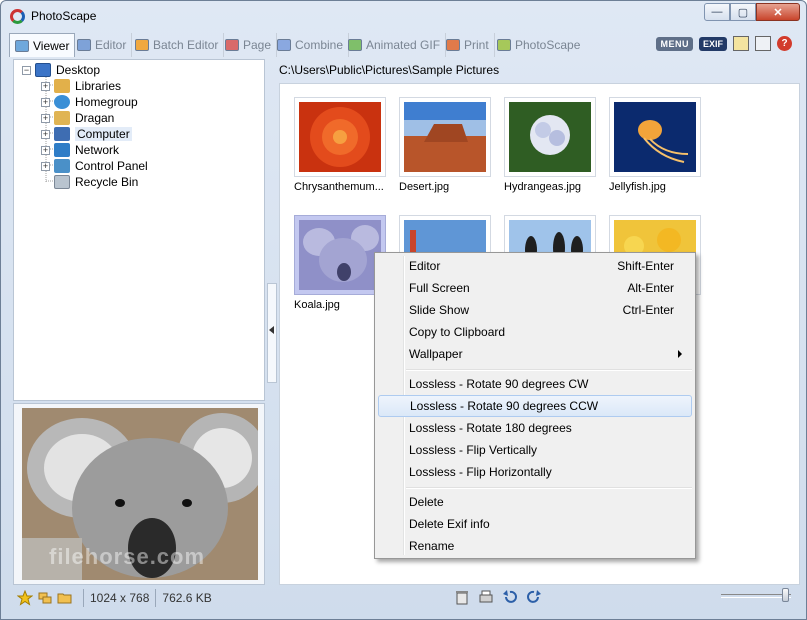 The height and width of the screenshot is (620, 807). Describe the element at coordinates (403, 45) in the screenshot. I see `tab-label: Animated GIF` at that location.